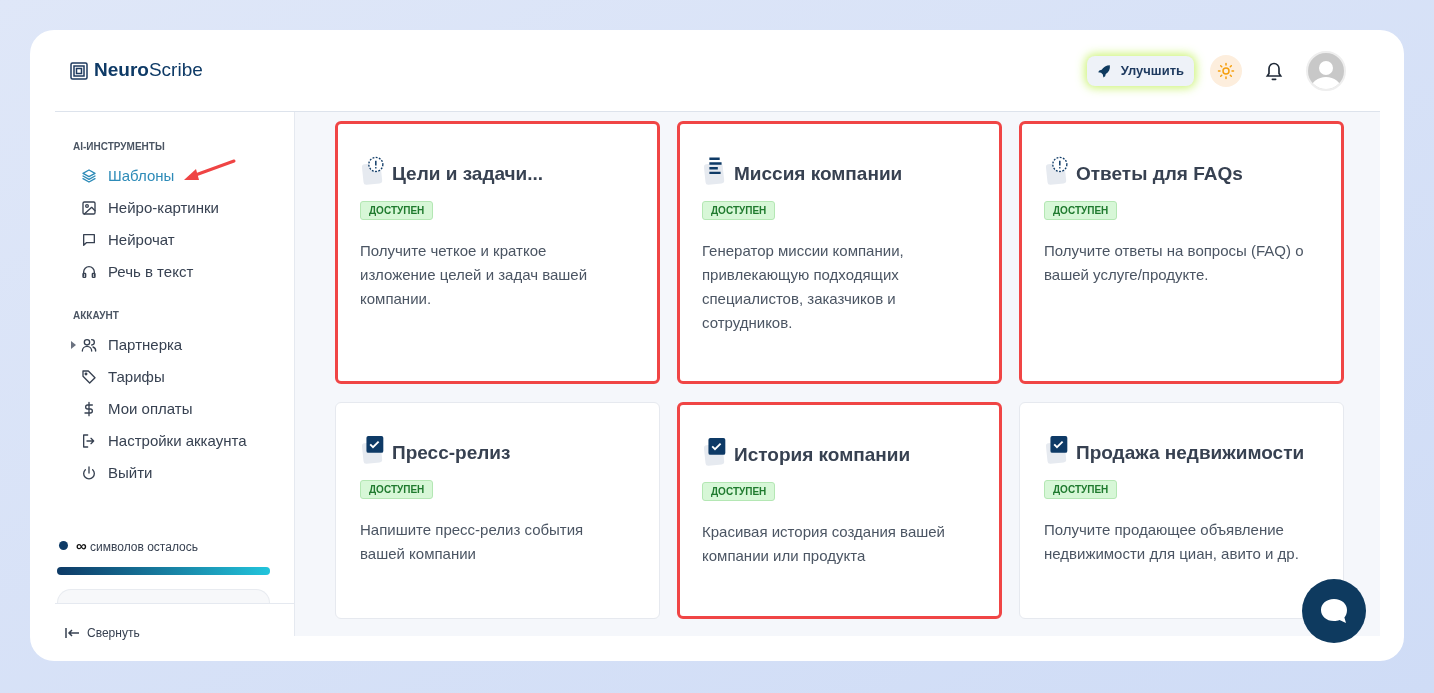  I want to click on template-card: Ответы для FAQs ДОСТУПЕН Получите ответы на вопросы (FAQ) о вашей услуге/продукте., so click(1181, 252).